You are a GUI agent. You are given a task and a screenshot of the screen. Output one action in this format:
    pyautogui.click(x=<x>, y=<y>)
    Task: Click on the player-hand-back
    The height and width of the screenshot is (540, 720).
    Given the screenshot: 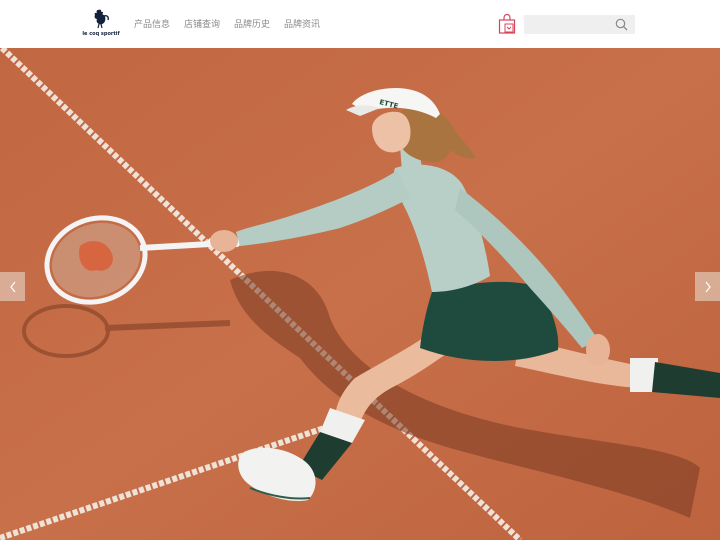 What is the action you would take?
    pyautogui.click(x=598, y=350)
    